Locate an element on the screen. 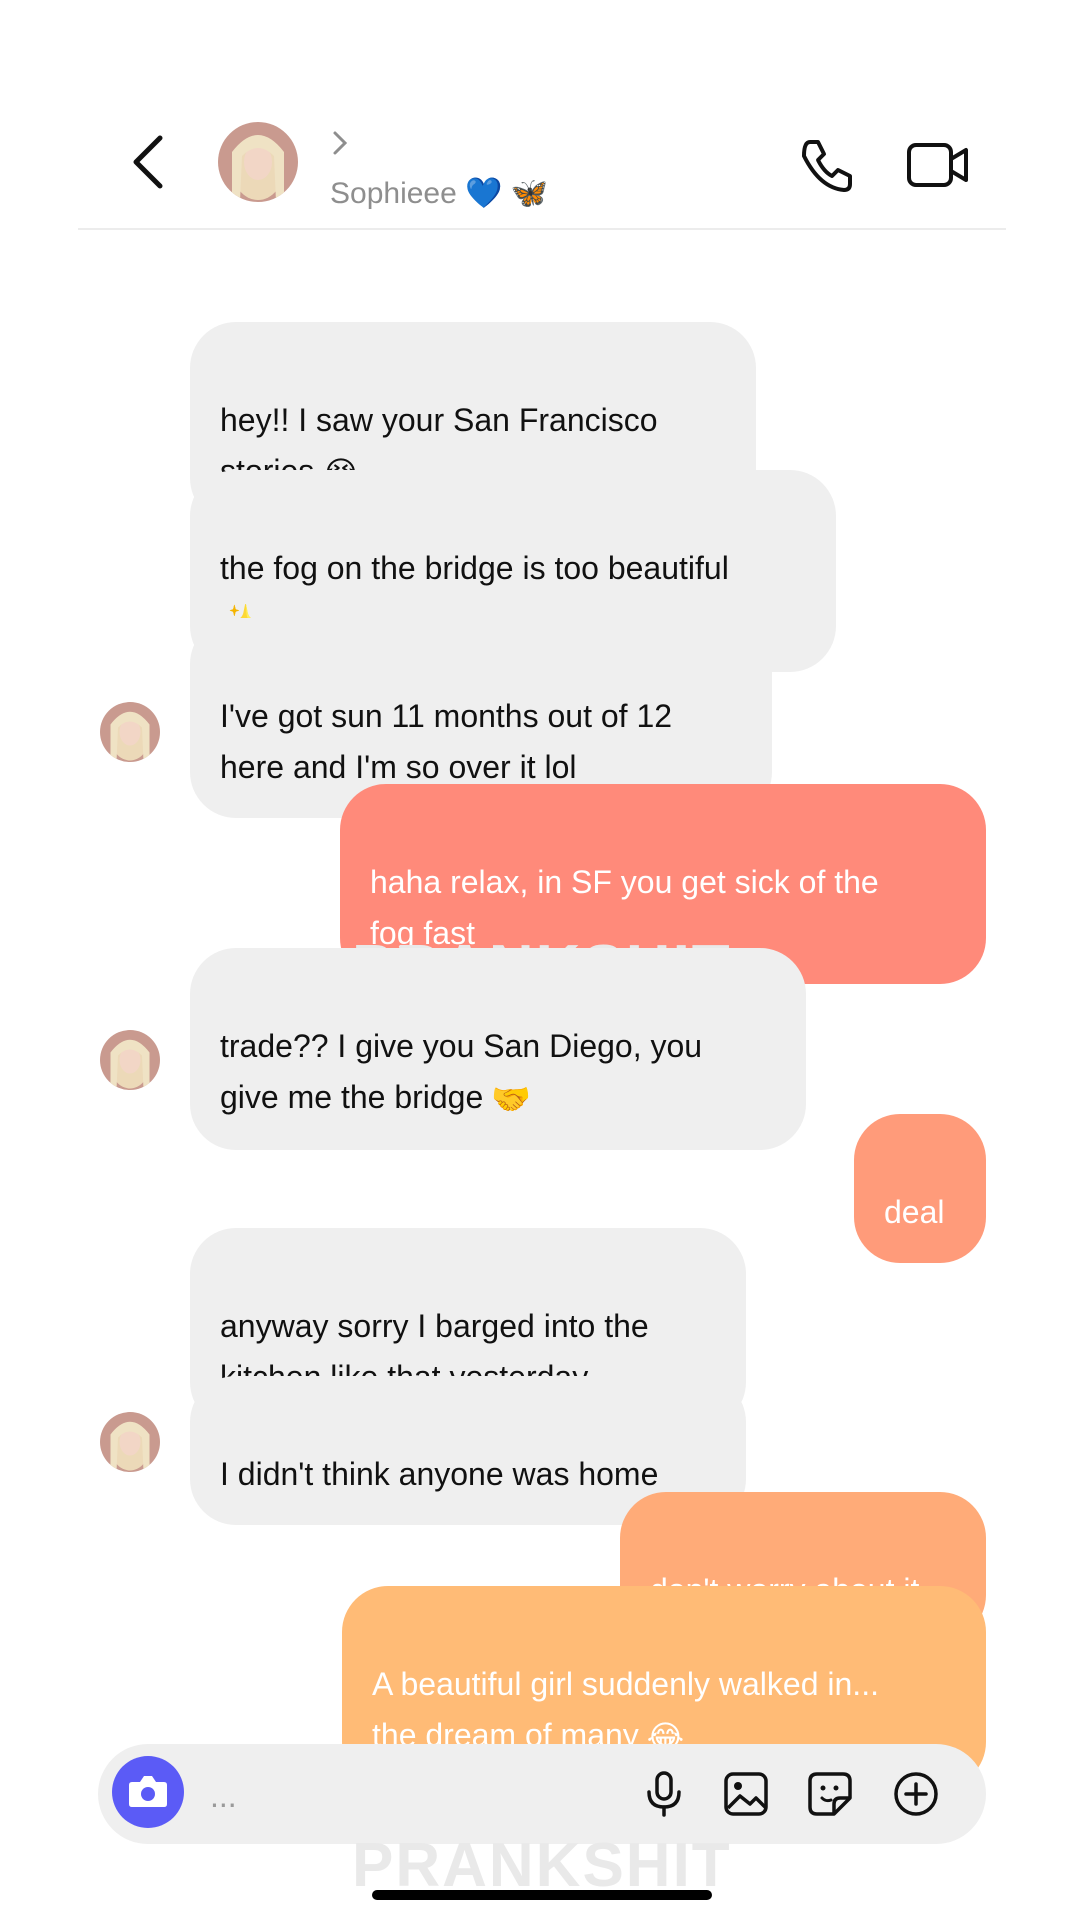 This screenshot has width=1080, height=1920. sticker-icon is located at coordinates (830, 1794).